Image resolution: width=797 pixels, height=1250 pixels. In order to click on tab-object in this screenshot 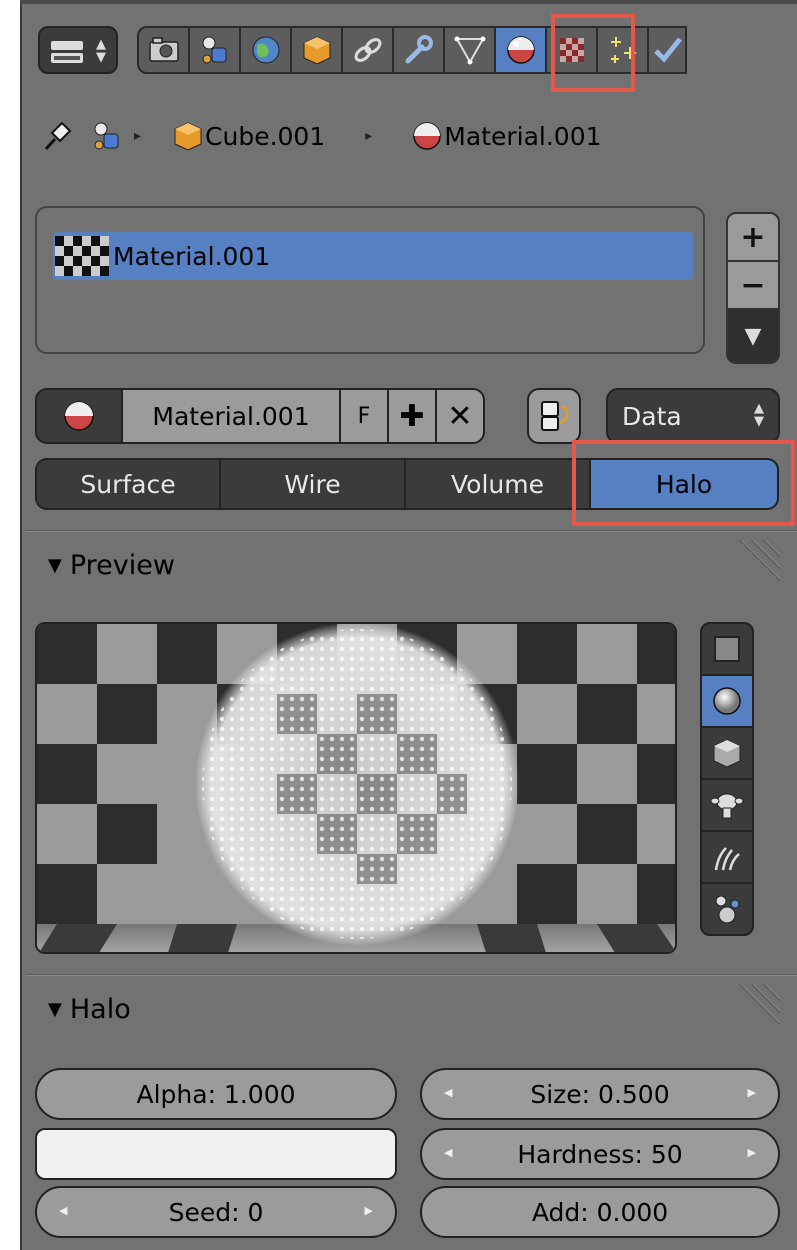, I will do `click(316, 50)`.